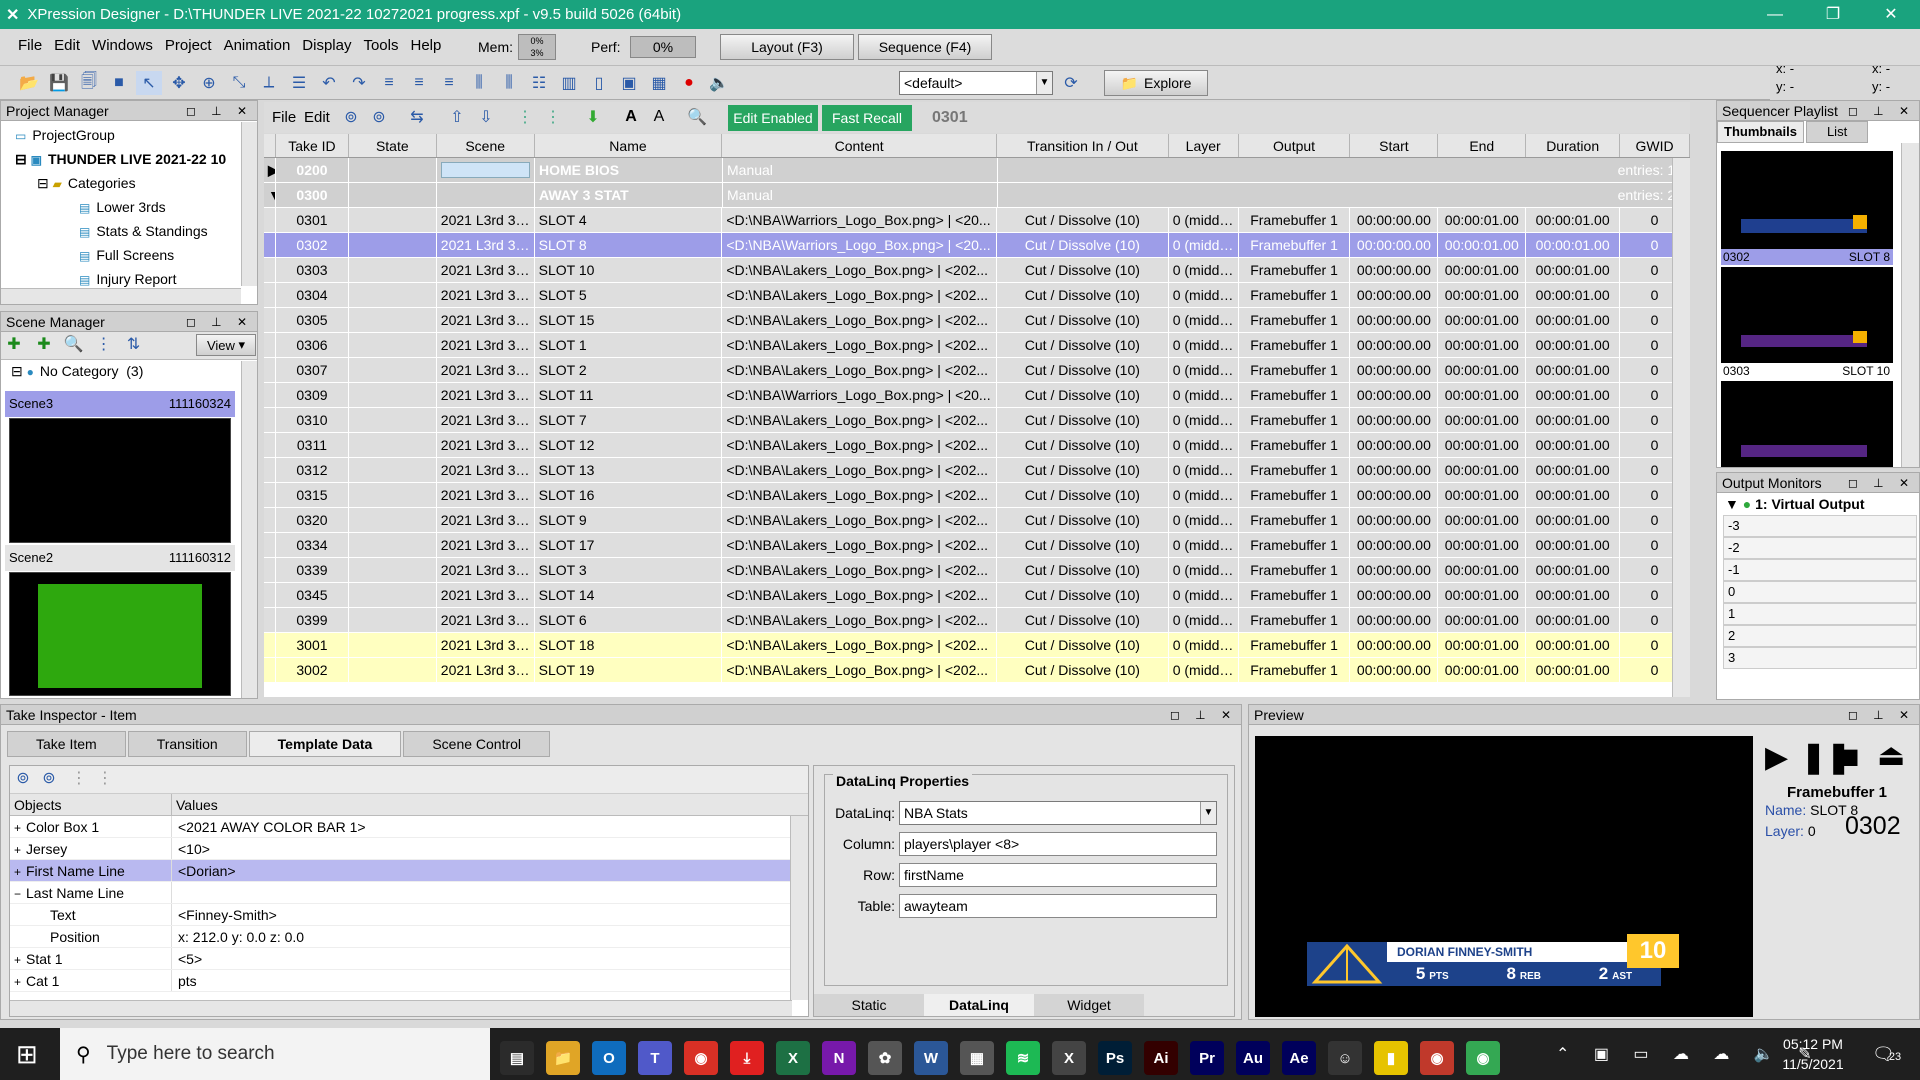 The height and width of the screenshot is (1080, 1920). Describe the element at coordinates (931, 1058) in the screenshot. I see `taskbar-app-icon: W` at that location.